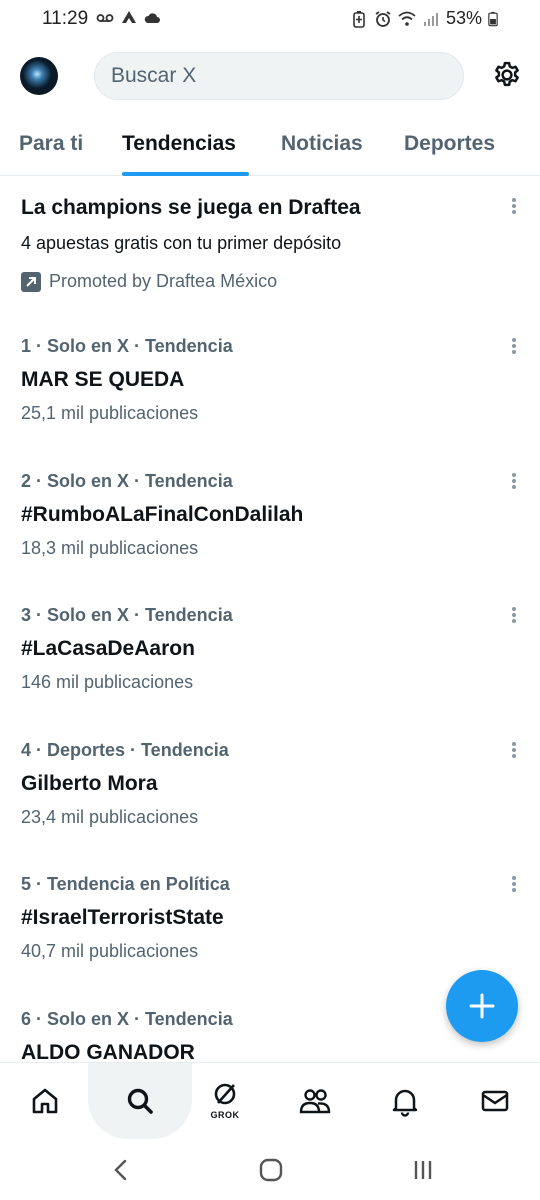 Image resolution: width=540 pixels, height=1200 pixels. Describe the element at coordinates (163, 281) in the screenshot. I see `promoted-by-label: Promoted by Draftea México` at that location.